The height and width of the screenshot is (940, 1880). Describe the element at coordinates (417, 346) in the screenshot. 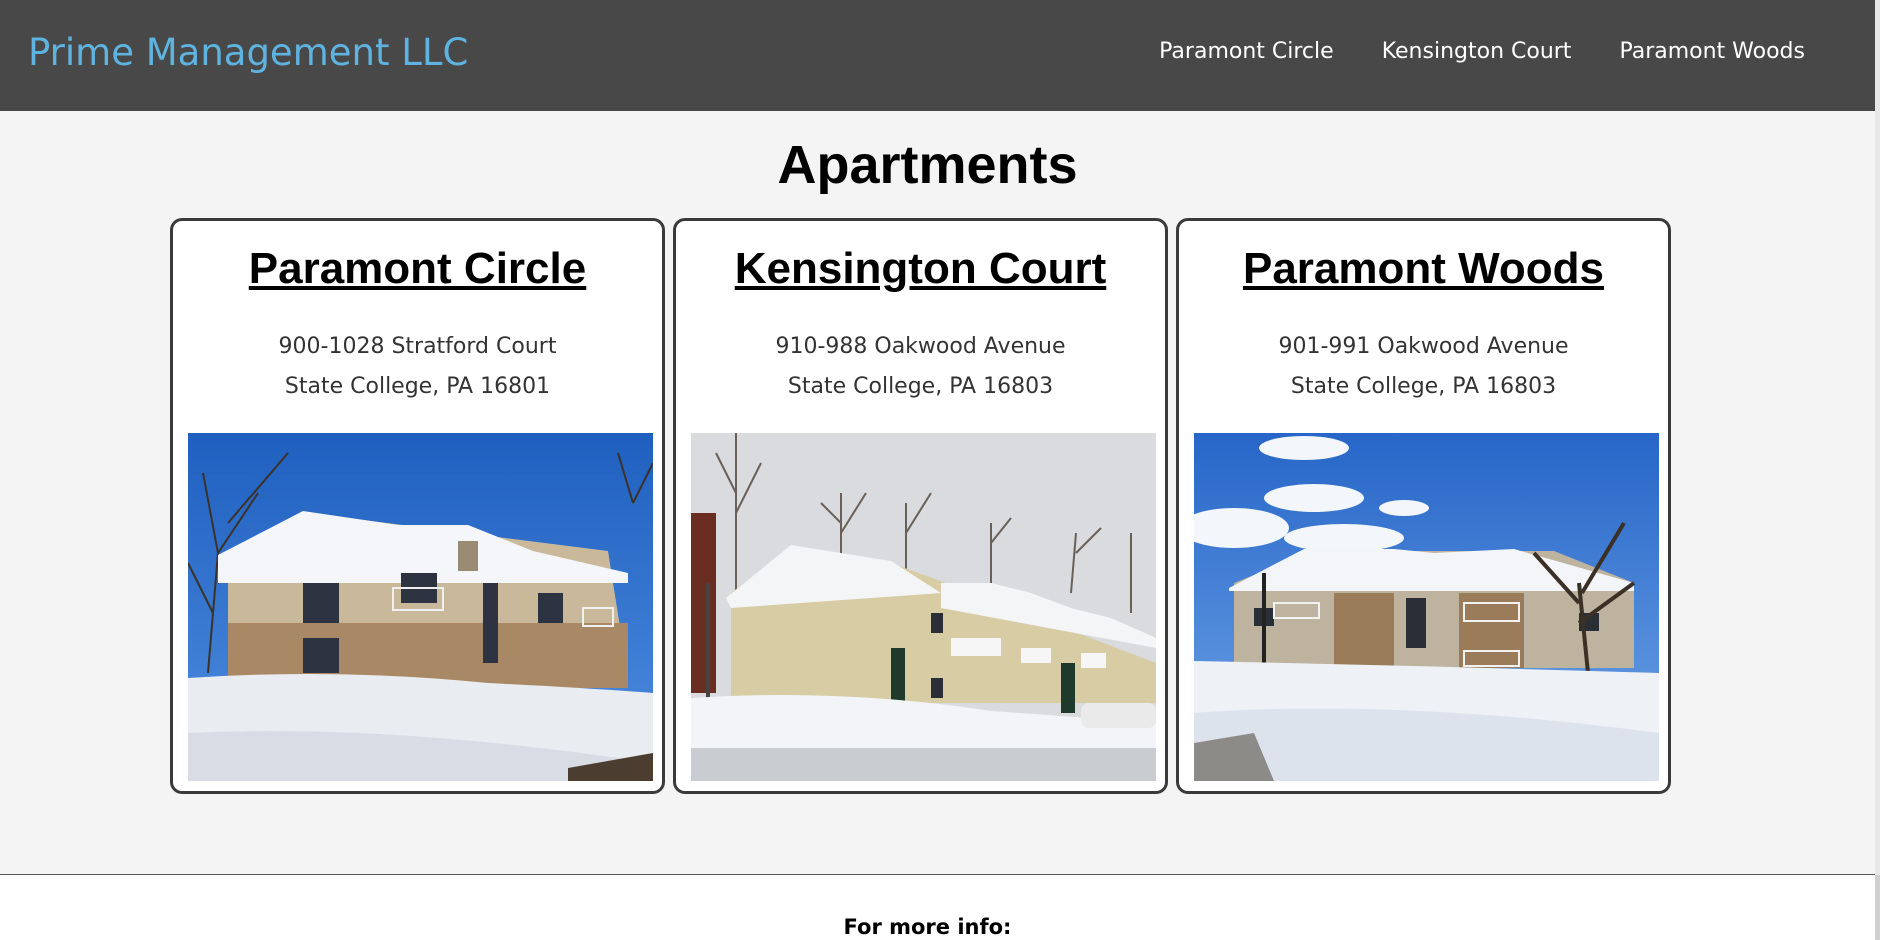

I see `address-line-1: 900-1028 Stratford Court` at that location.